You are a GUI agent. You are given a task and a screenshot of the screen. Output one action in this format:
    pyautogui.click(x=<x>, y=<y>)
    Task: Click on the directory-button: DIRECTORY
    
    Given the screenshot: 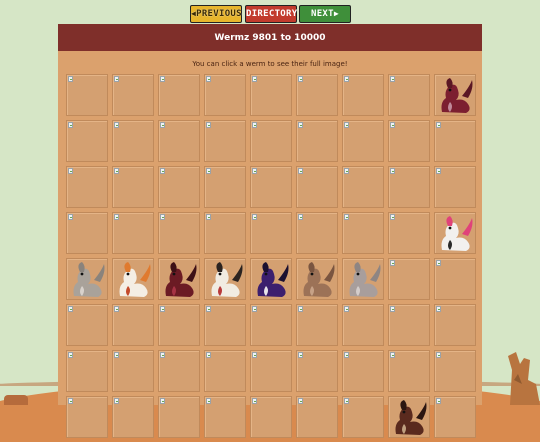 What is the action you would take?
    pyautogui.click(x=271, y=14)
    